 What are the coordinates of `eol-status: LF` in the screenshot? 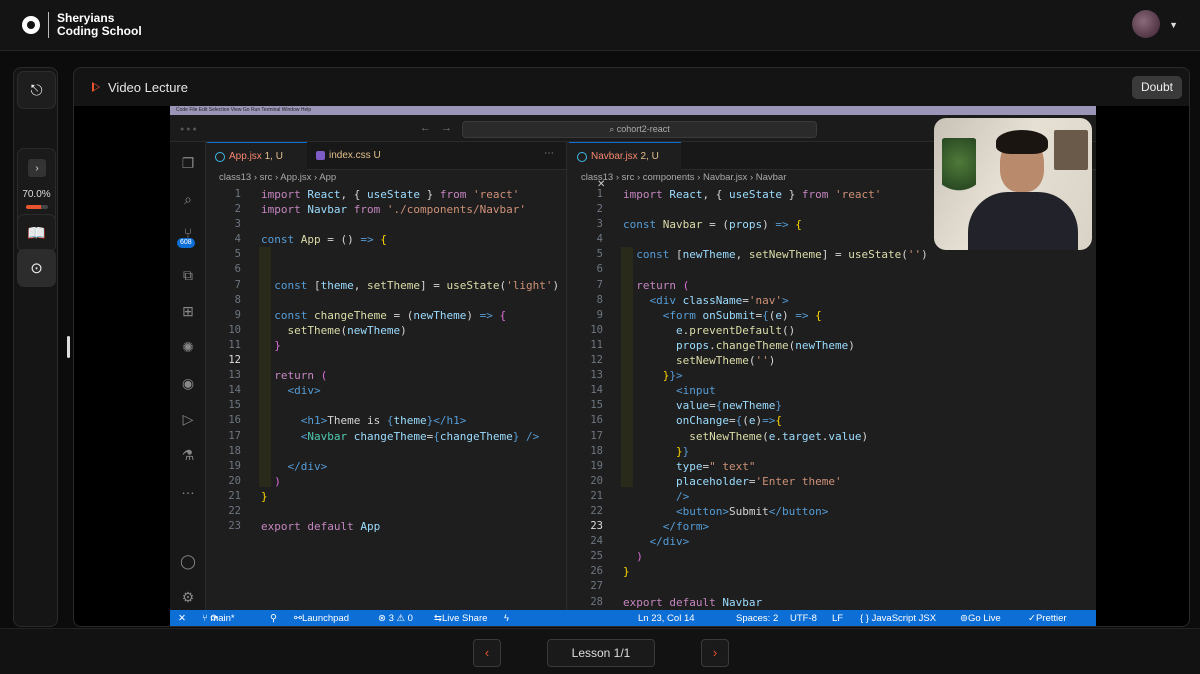 It's located at (838, 618).